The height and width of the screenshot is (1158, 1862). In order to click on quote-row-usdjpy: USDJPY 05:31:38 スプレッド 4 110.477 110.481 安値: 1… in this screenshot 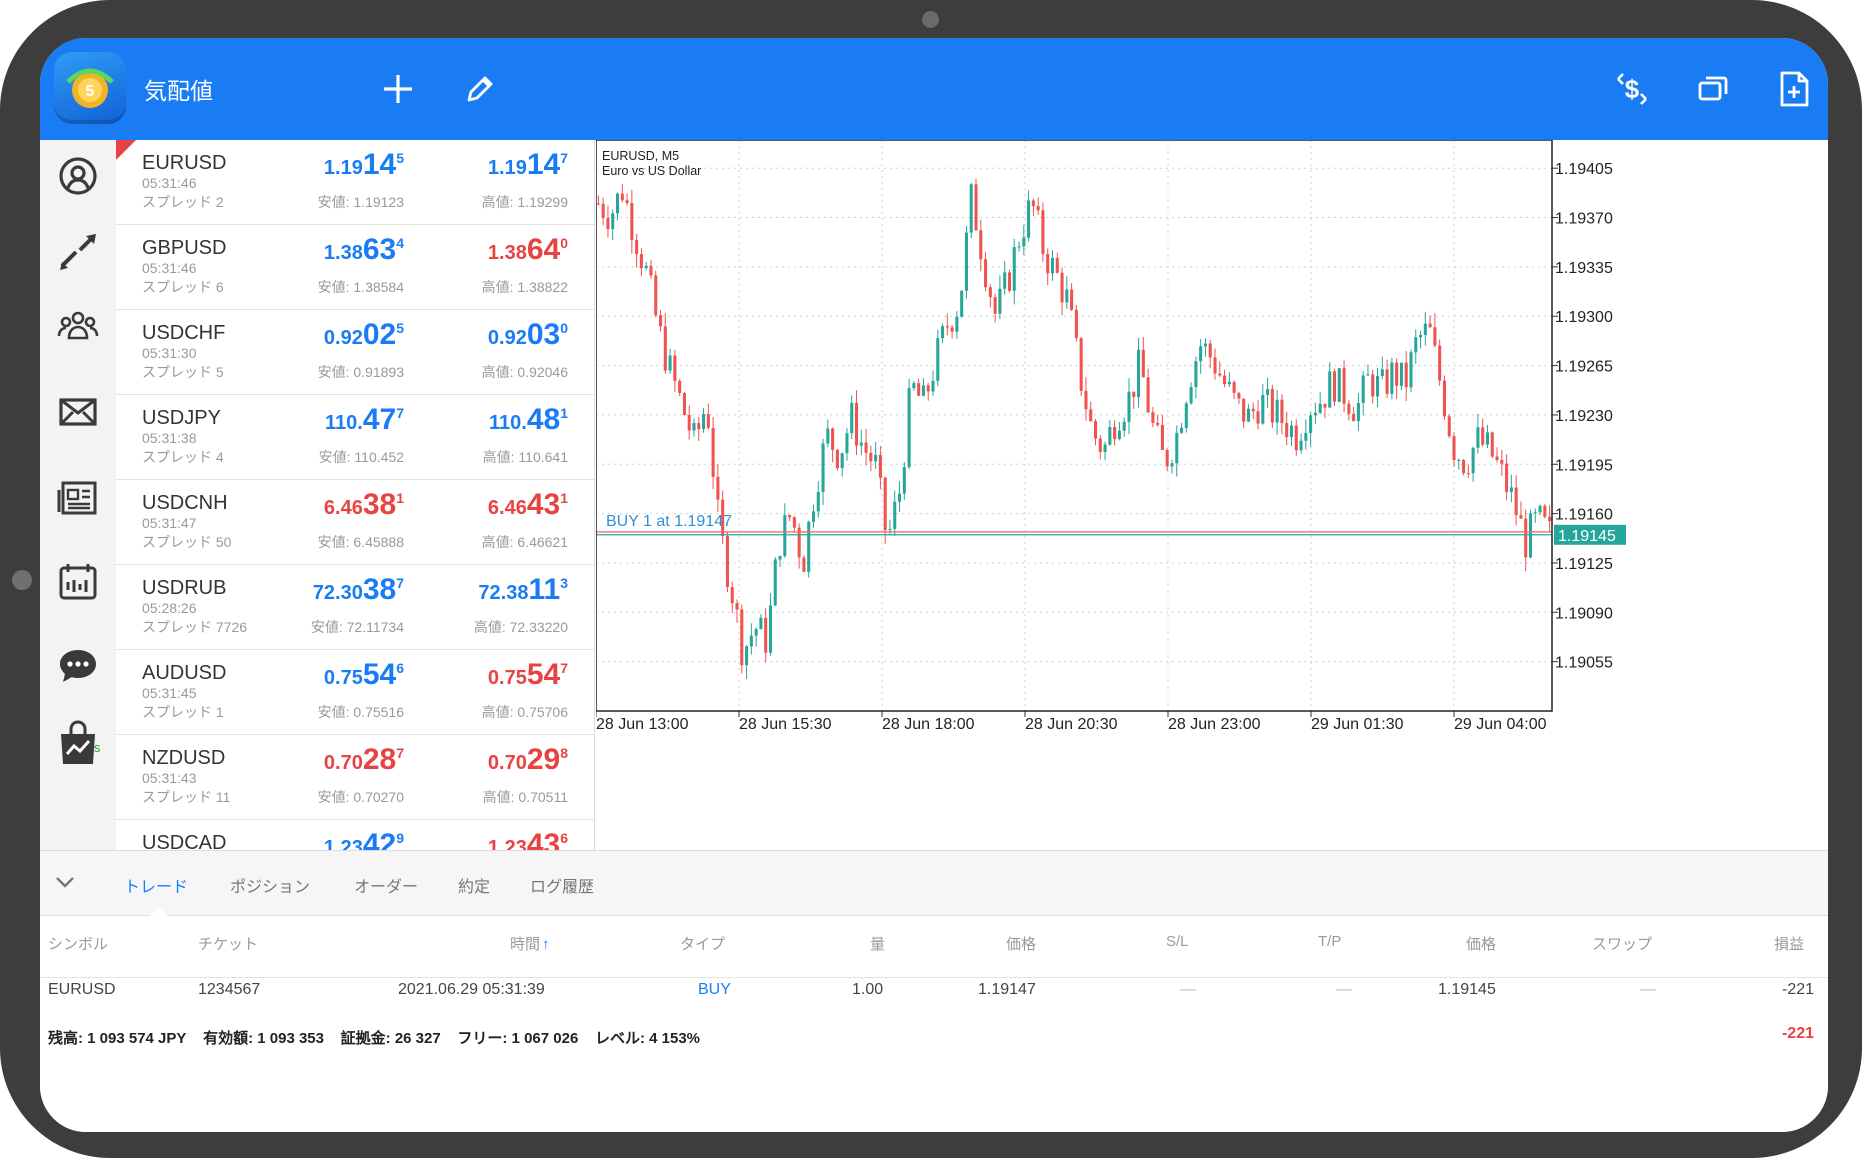, I will do `click(355, 437)`.